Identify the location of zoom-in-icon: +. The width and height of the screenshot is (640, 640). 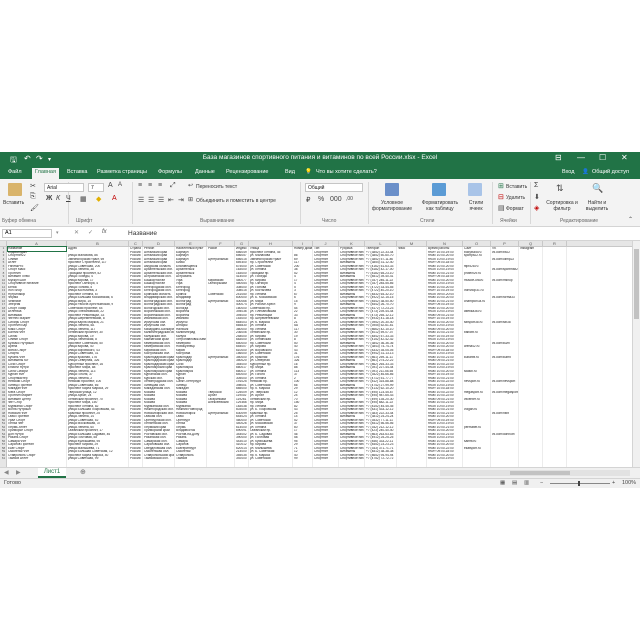
(613, 483).